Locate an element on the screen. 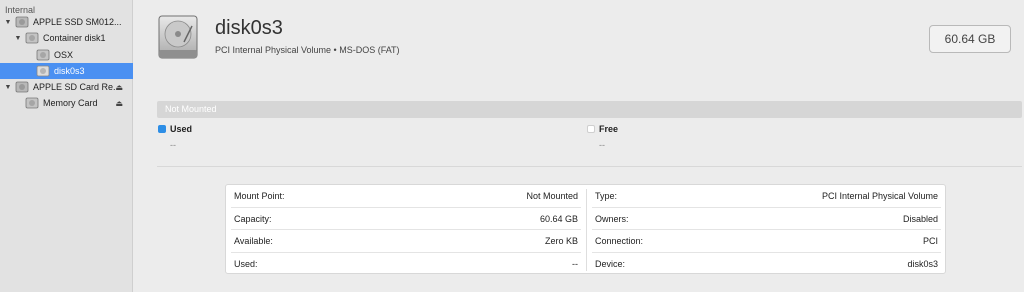 This screenshot has height=292, width=1024. volume-large-icon is located at coordinates (178, 37).